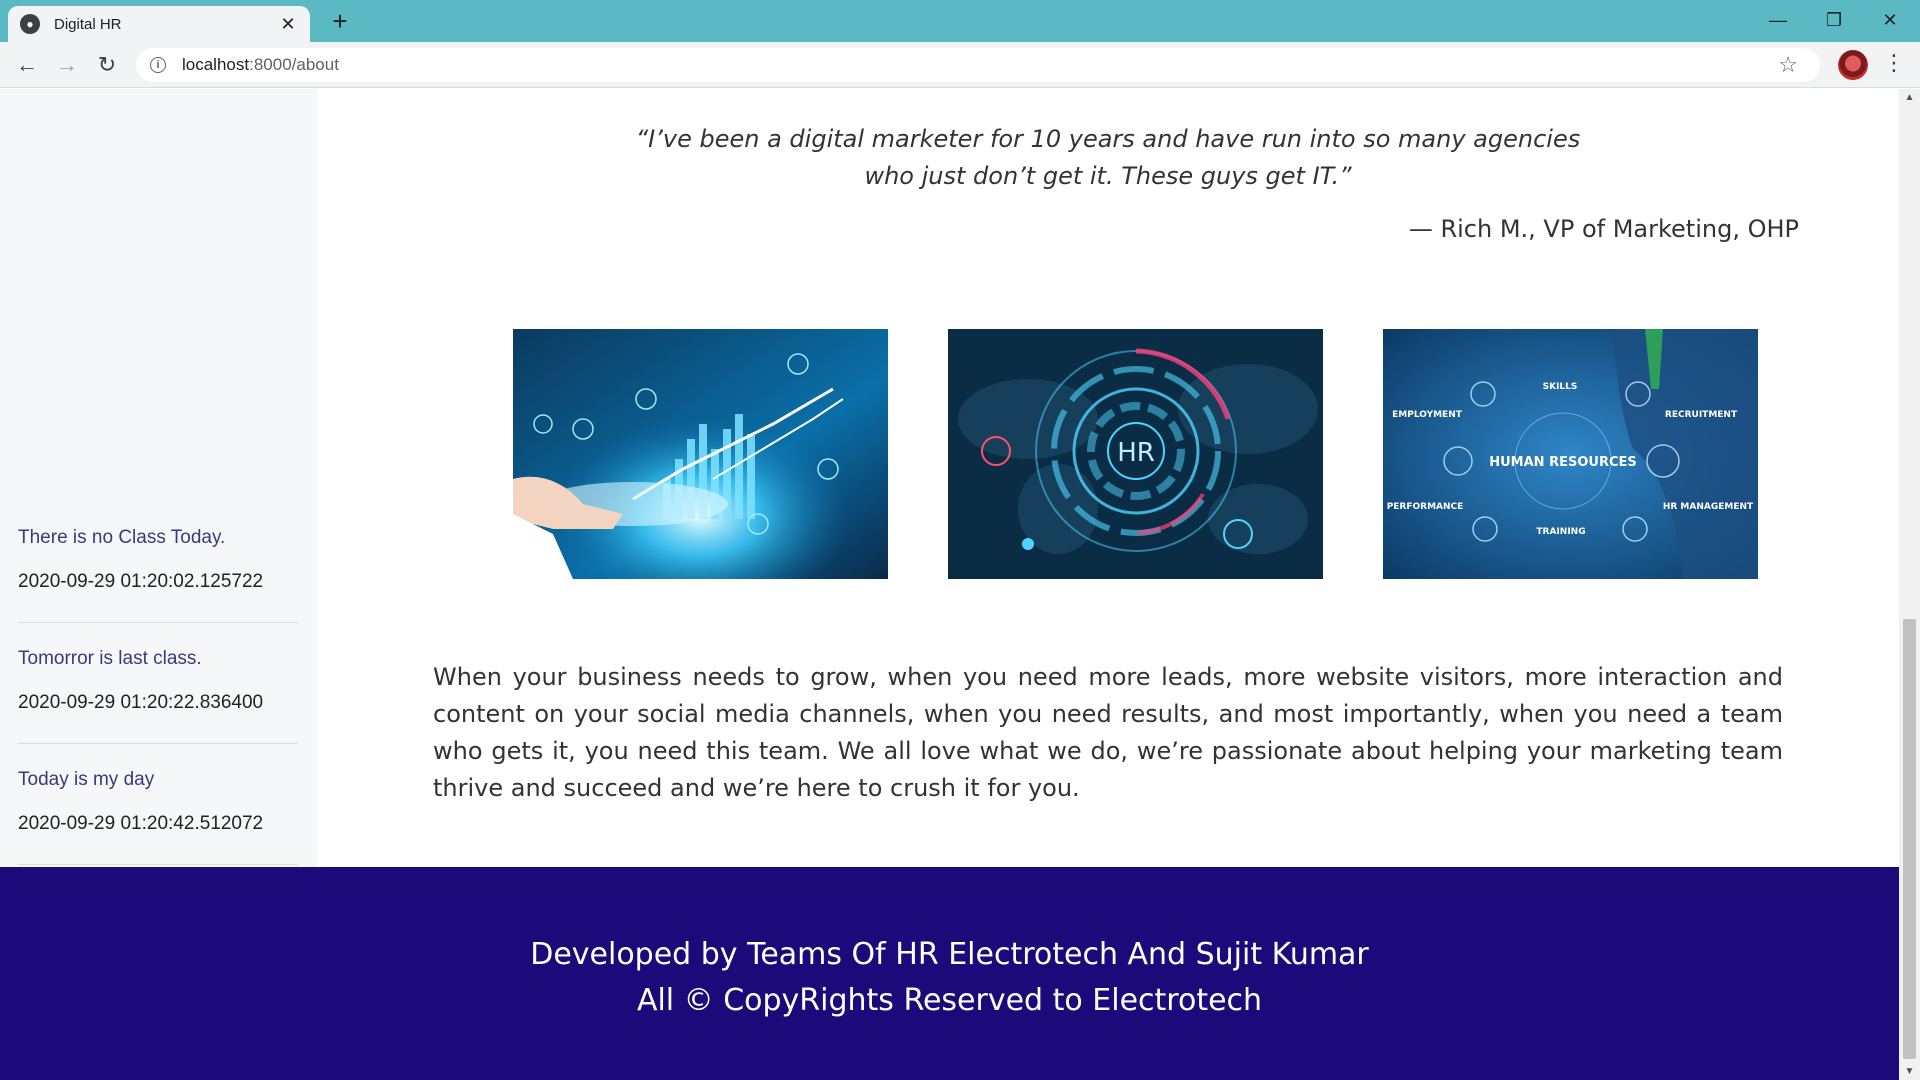 Image resolution: width=1920 pixels, height=1080 pixels. I want to click on notice-time: 2020-09-29 01:20:22.836400, so click(141, 702).